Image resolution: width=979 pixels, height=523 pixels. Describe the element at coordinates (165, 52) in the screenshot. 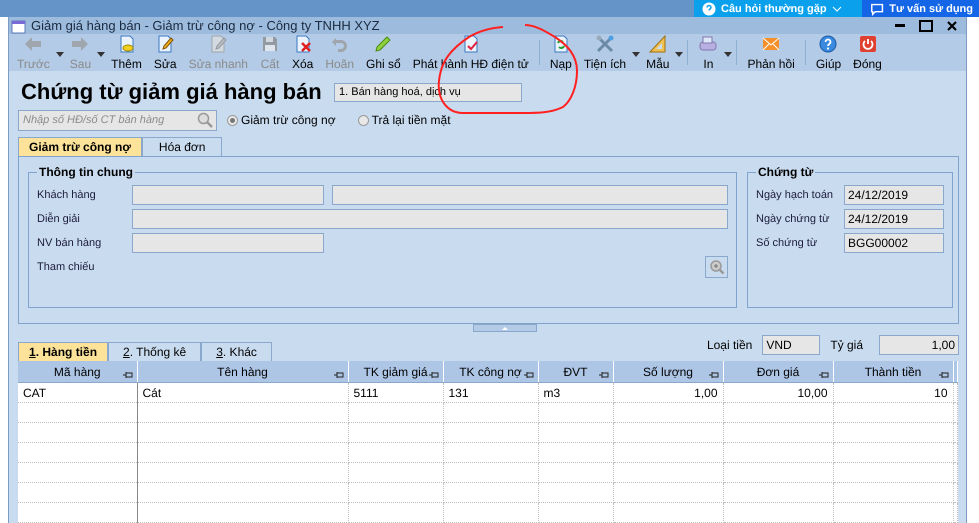

I see `toolbar-button: Sửa` at that location.